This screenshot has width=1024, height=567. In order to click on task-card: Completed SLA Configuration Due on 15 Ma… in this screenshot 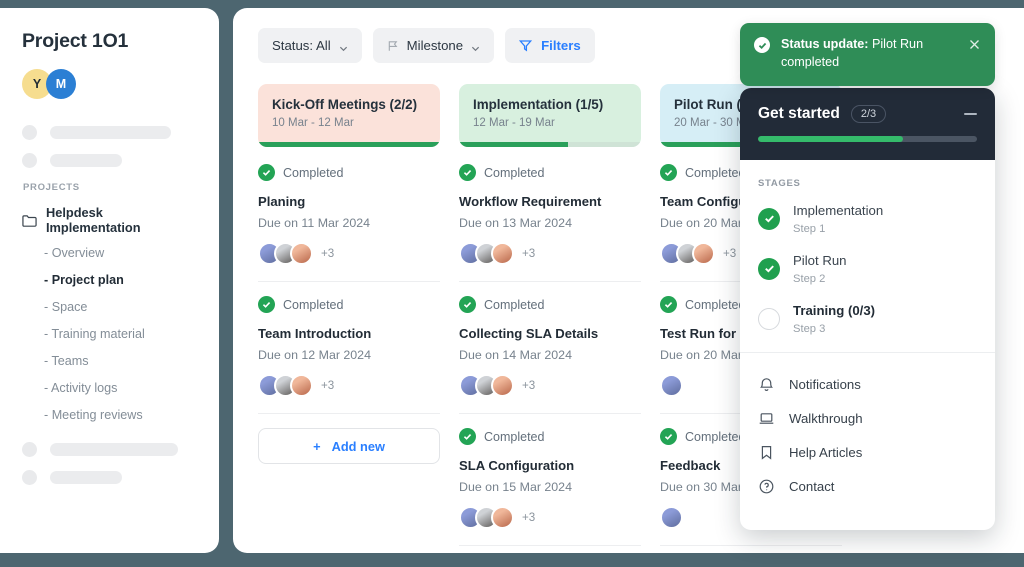, I will do `click(550, 480)`.